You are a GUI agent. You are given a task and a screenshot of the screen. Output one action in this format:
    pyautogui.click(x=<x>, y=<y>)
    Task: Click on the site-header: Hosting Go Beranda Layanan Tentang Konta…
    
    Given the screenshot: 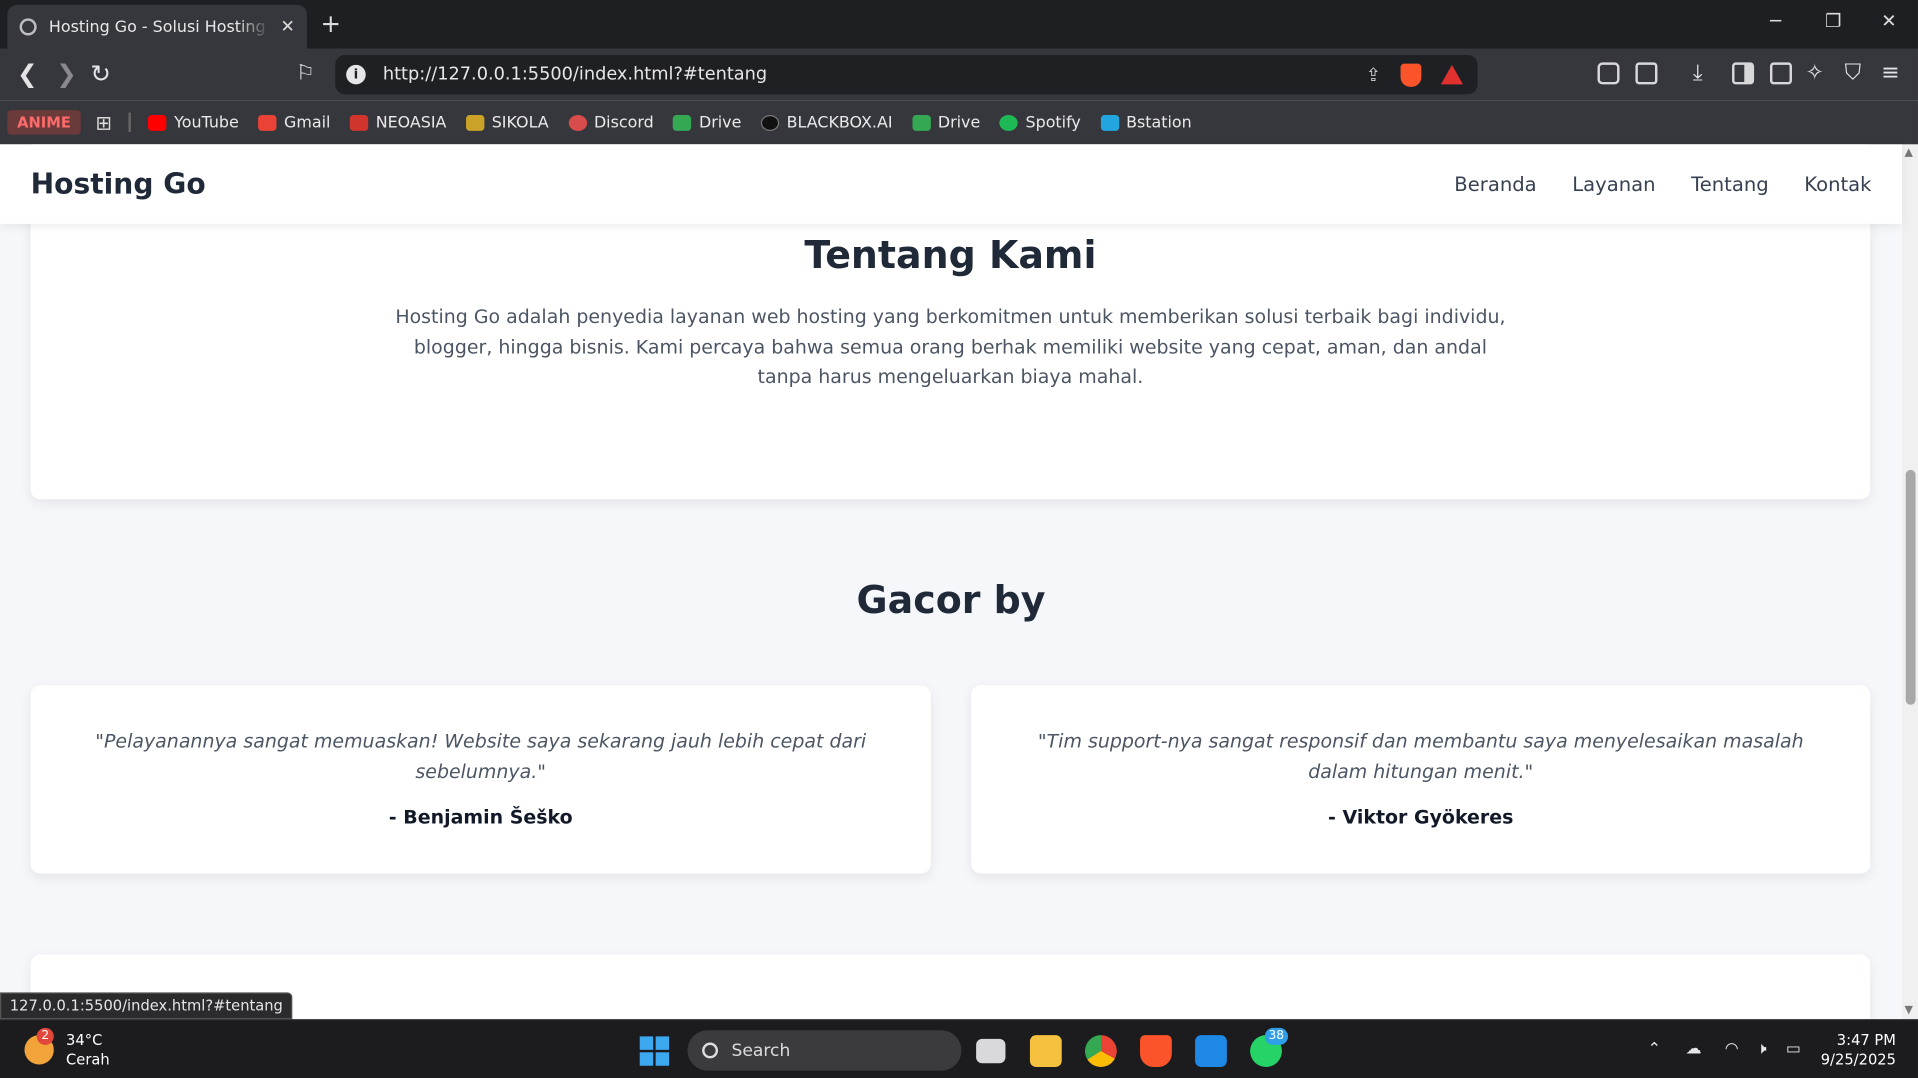 What is the action you would take?
    pyautogui.click(x=951, y=184)
    